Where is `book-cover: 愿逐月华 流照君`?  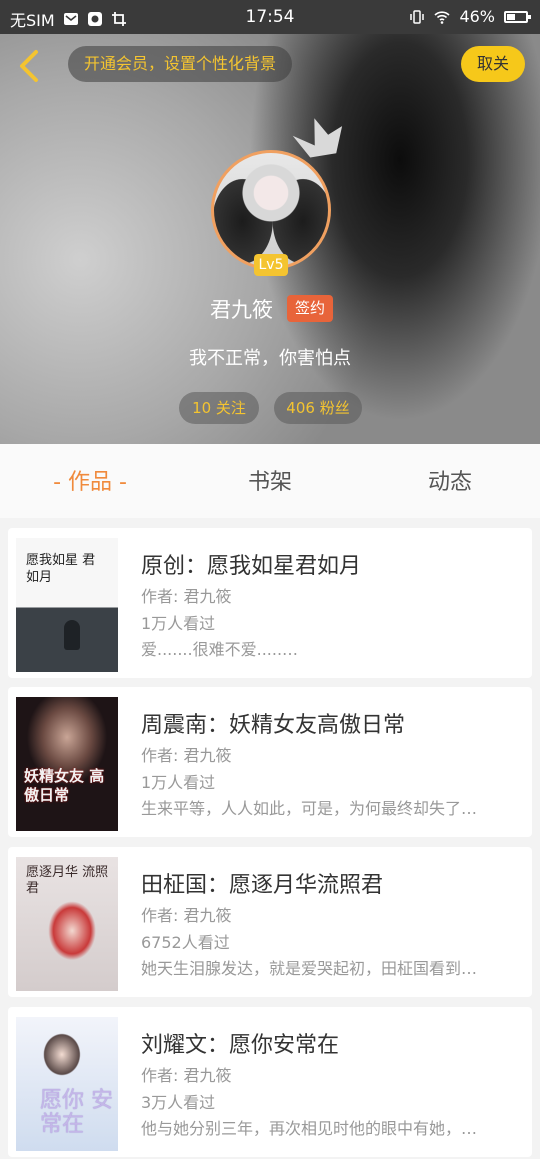
book-cover: 愿逐月华 流照君 is located at coordinates (67, 924).